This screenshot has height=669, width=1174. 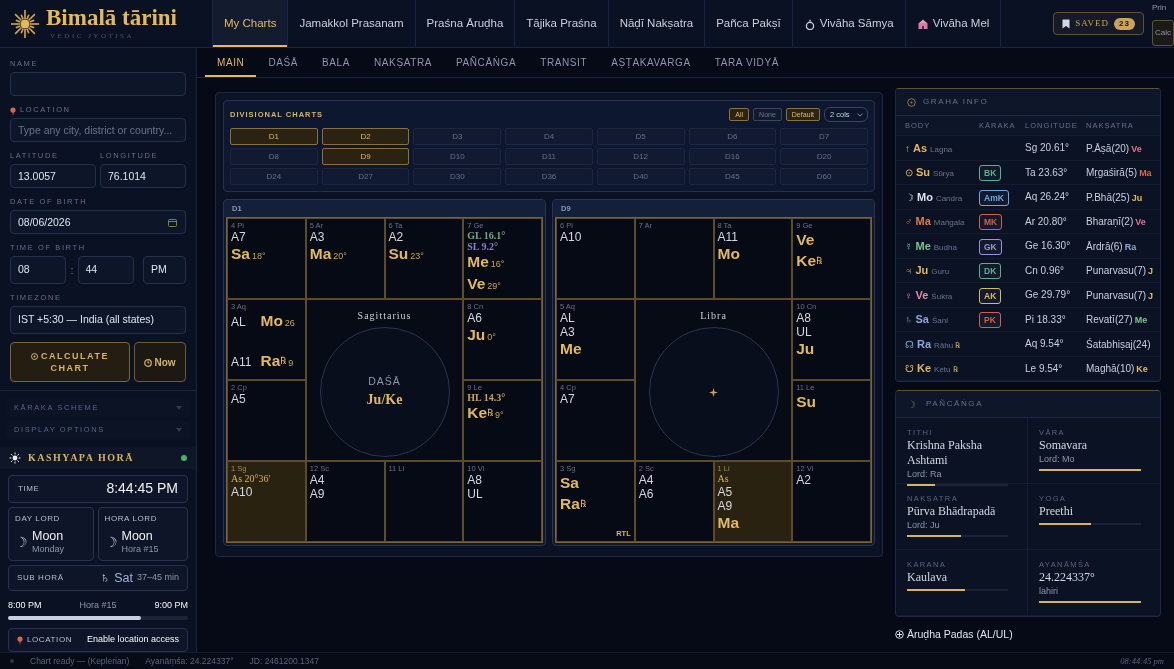 I want to click on chart-option: D24, so click(x=274, y=176).